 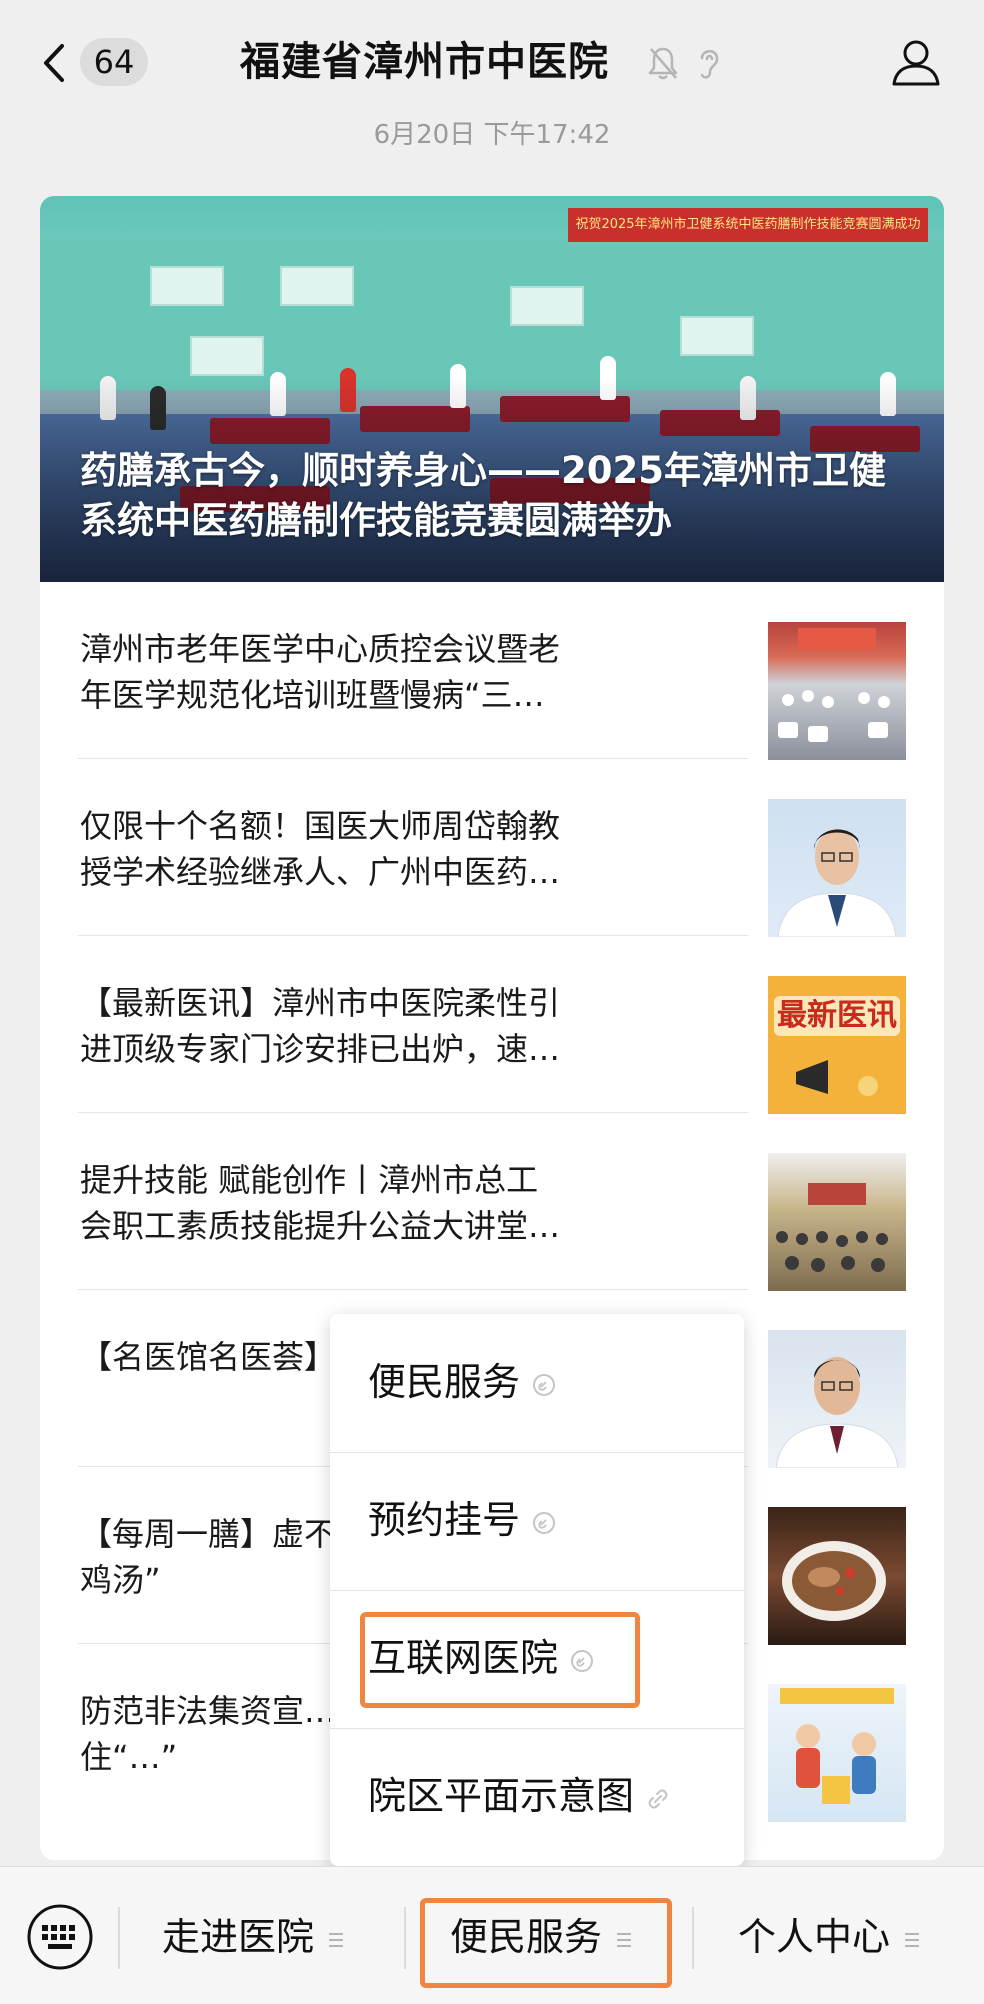 I want to click on conference-photo, so click(x=834, y=685).